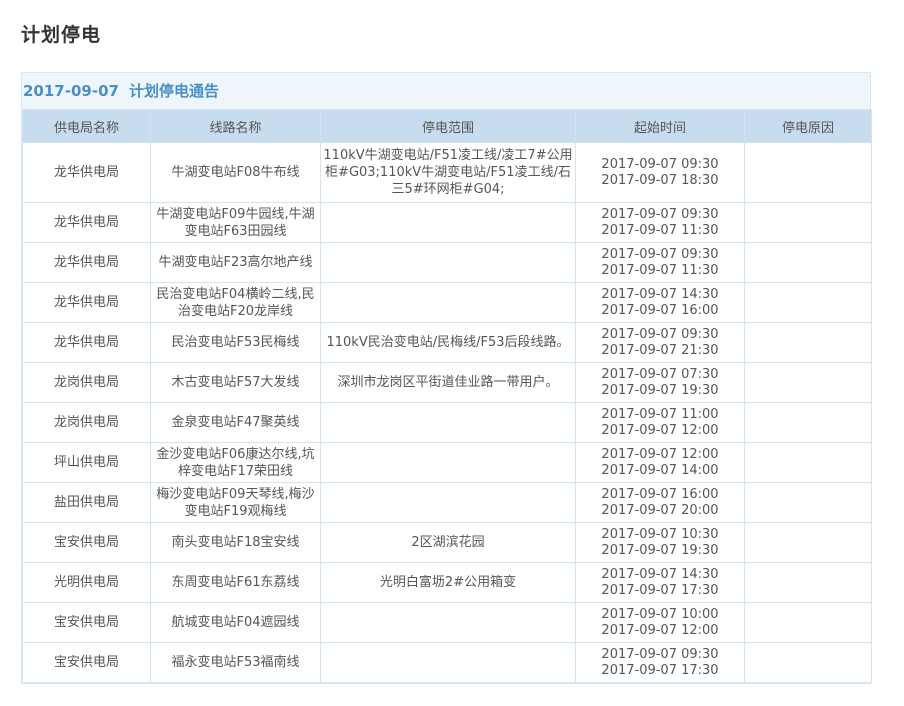 Image resolution: width=904 pixels, height=706 pixels. What do you see at coordinates (235, 342) in the screenshot?
I see `cell-line: 民治变电站F53民梅线` at bounding box center [235, 342].